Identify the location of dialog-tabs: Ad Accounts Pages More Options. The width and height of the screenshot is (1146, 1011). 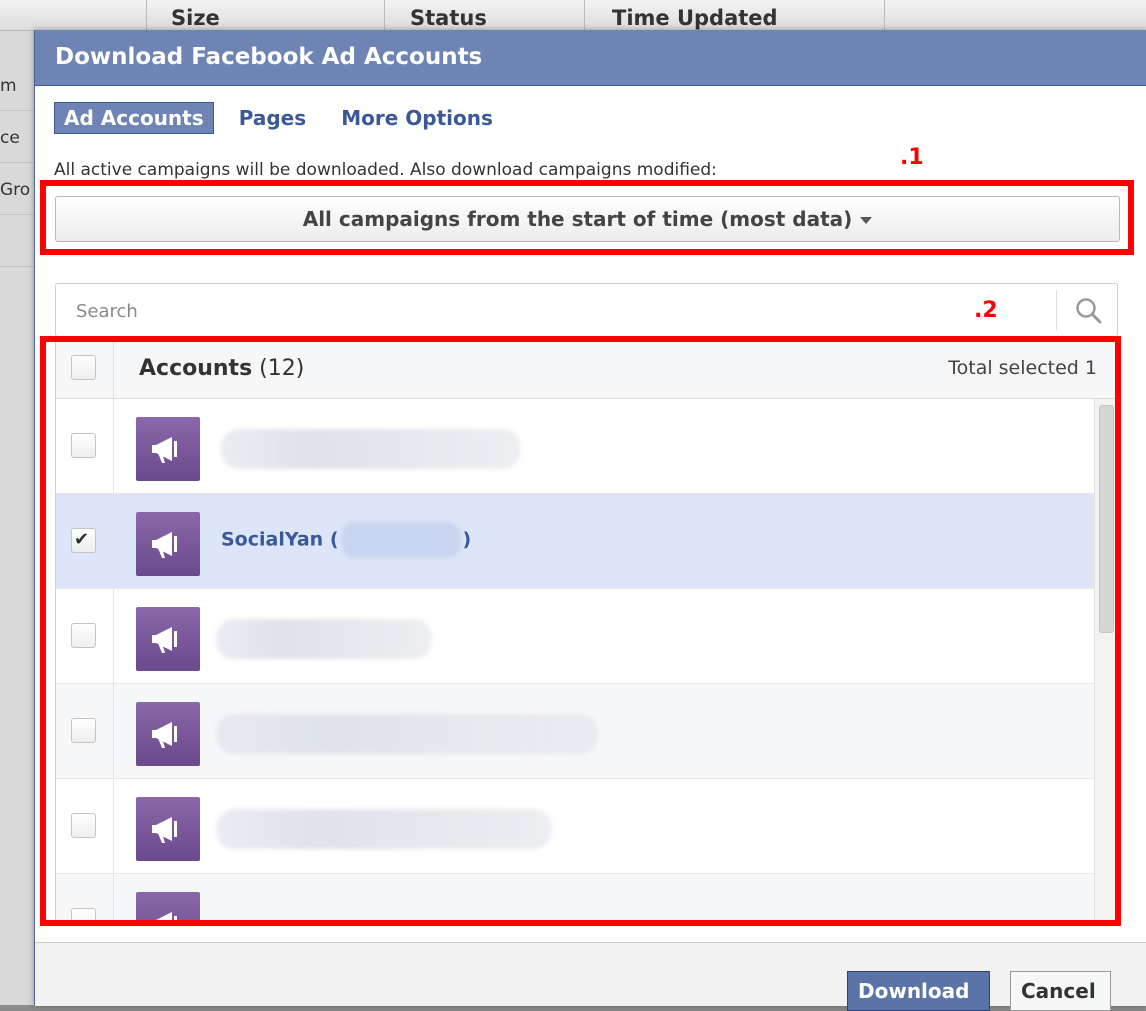
(283, 119).